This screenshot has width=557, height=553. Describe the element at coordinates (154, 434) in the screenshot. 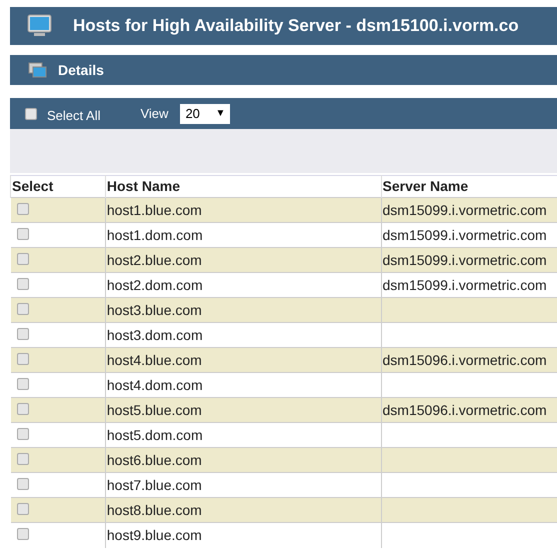

I see `table-cell: host5.dom.com` at that location.